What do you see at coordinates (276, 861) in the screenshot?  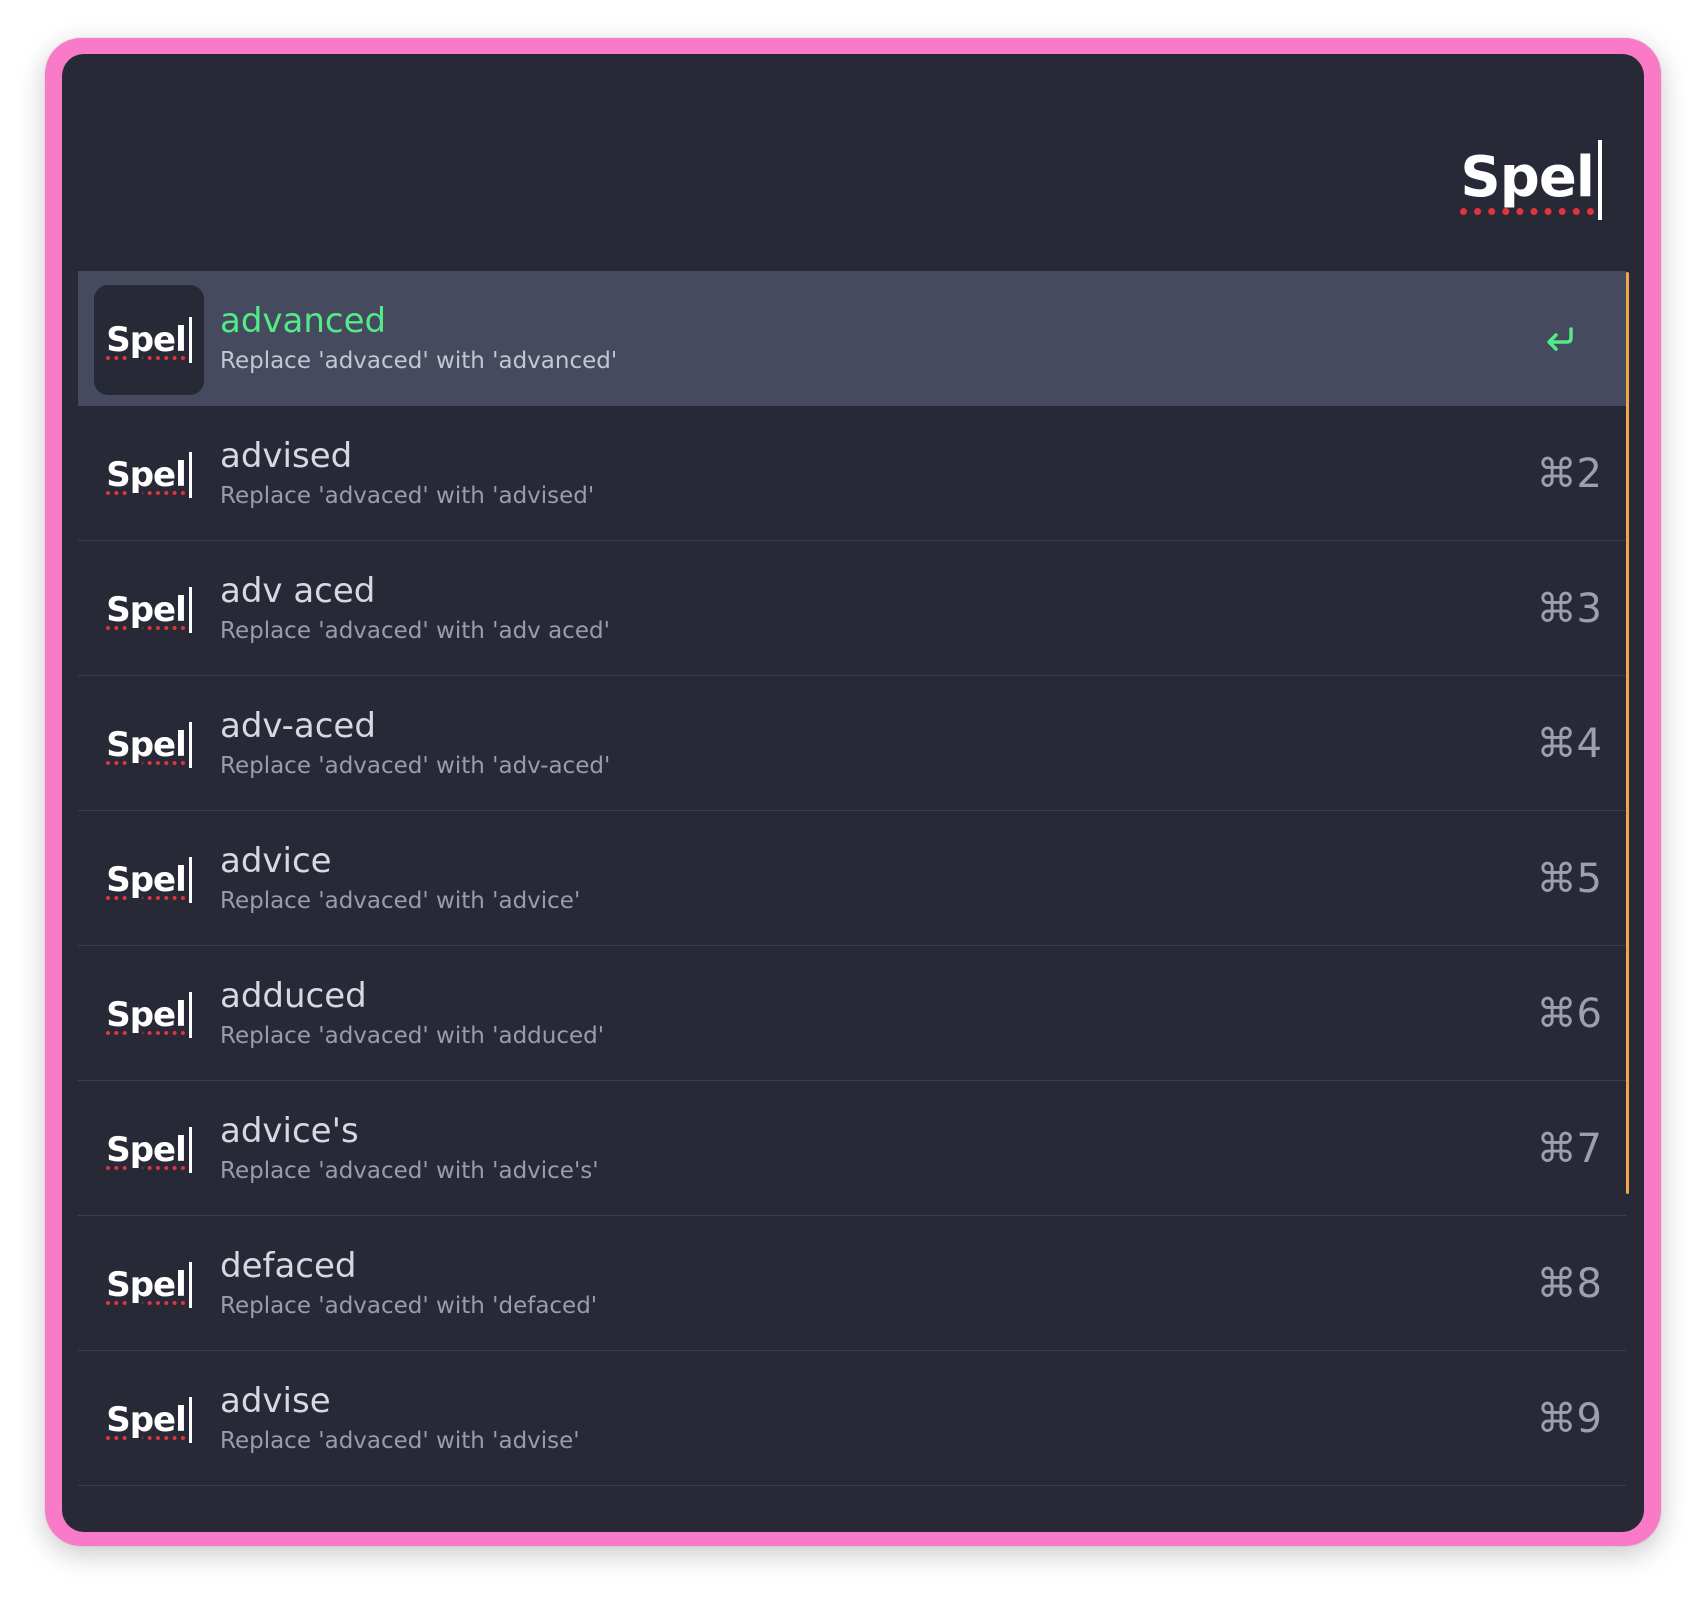 I see `result-title: advice` at bounding box center [276, 861].